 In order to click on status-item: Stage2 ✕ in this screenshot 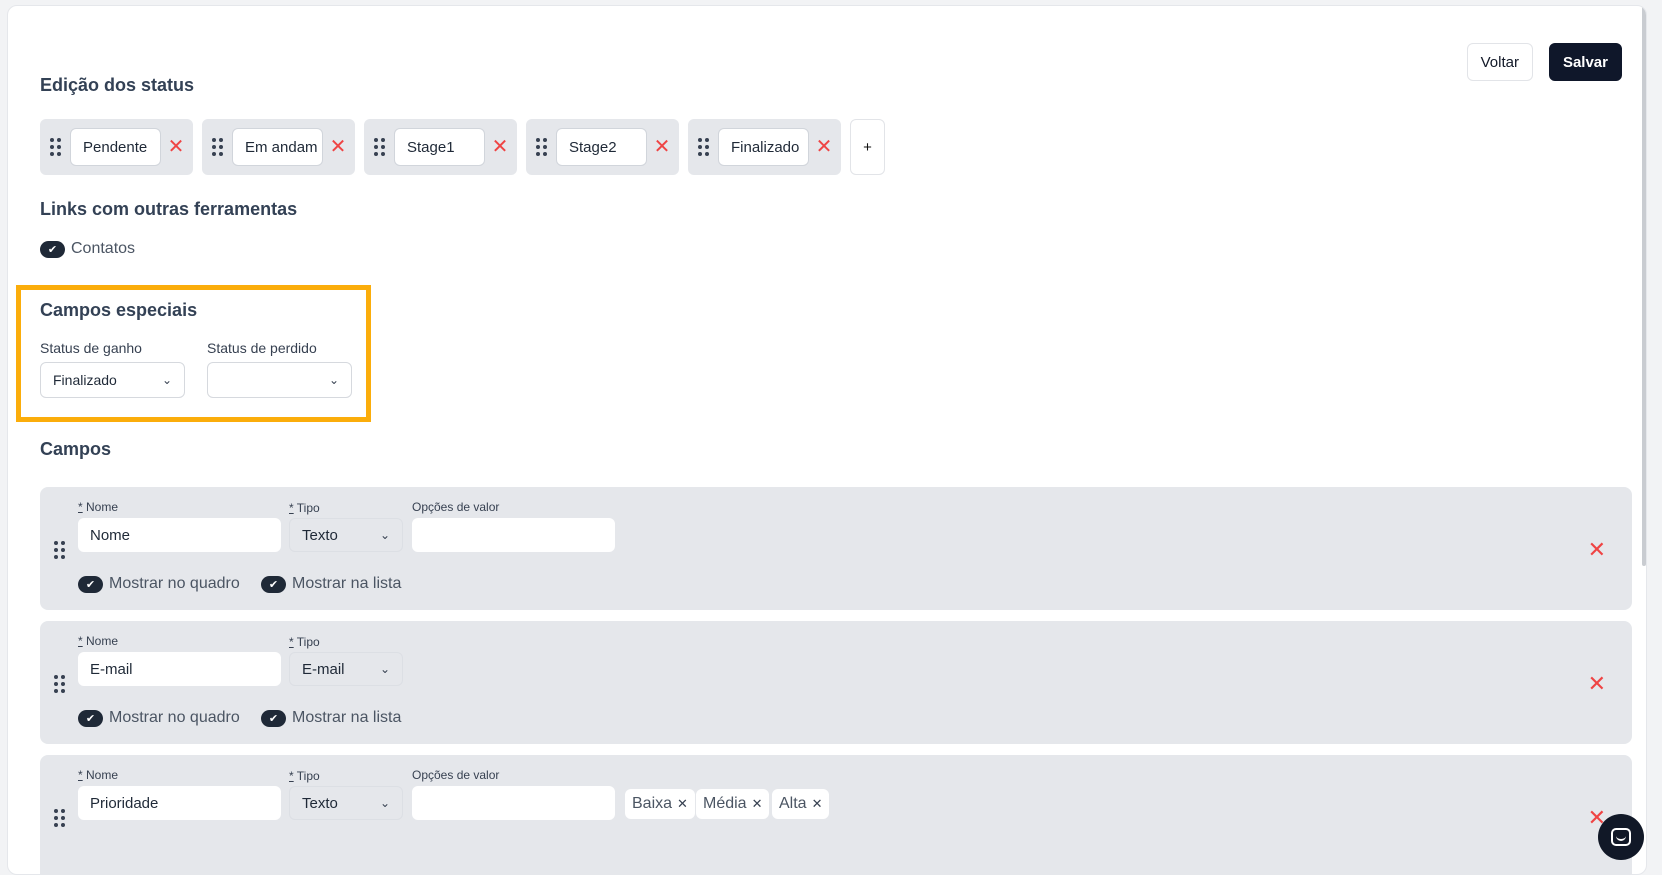, I will do `click(602, 147)`.